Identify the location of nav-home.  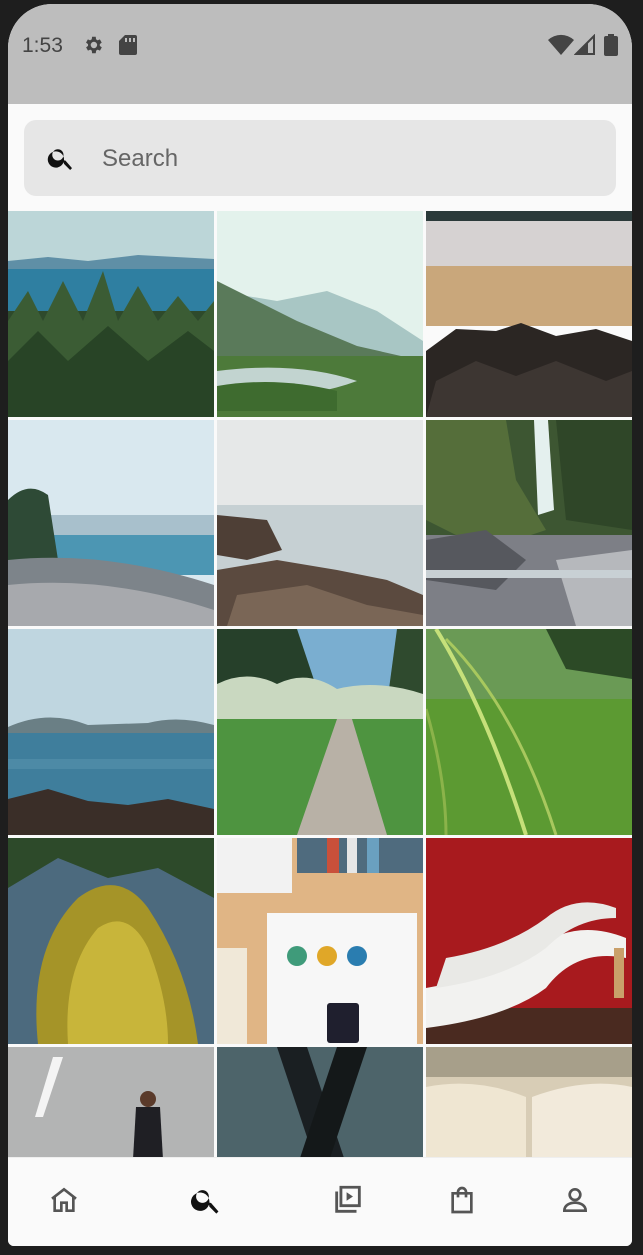
(64, 1202).